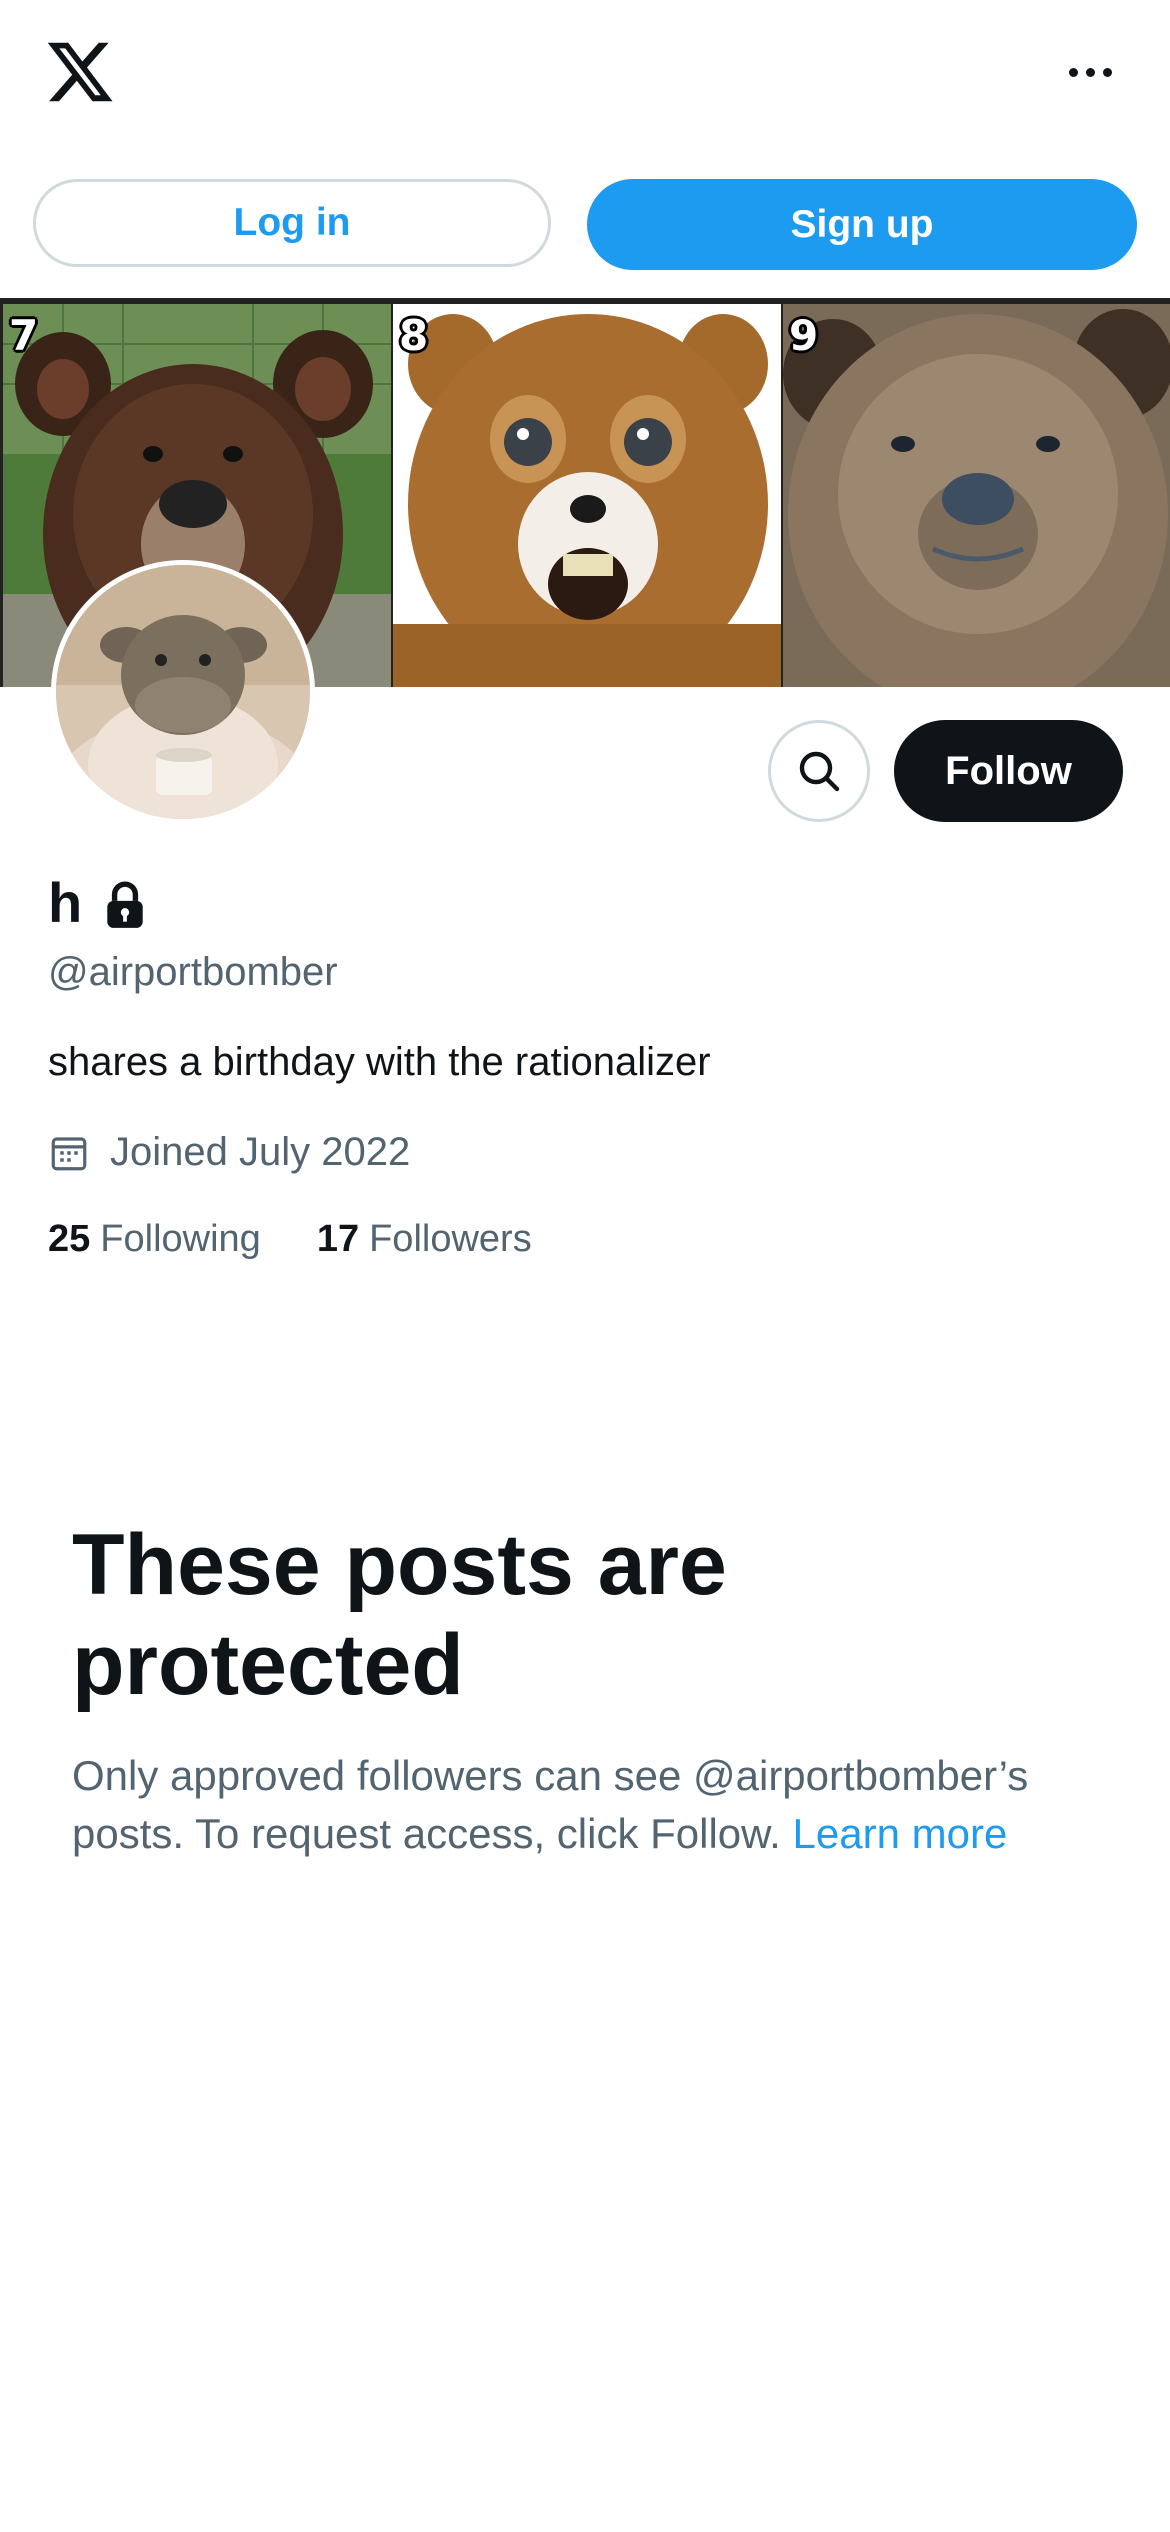  I want to click on followers-count: 17, so click(338, 1239).